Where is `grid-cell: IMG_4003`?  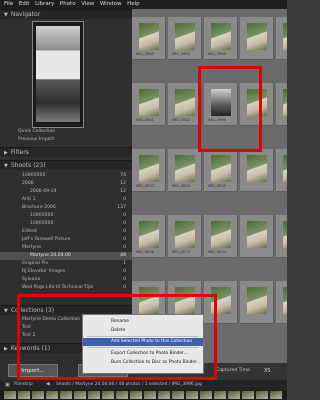 grid-cell: IMG_4003 is located at coordinates (149, 170).